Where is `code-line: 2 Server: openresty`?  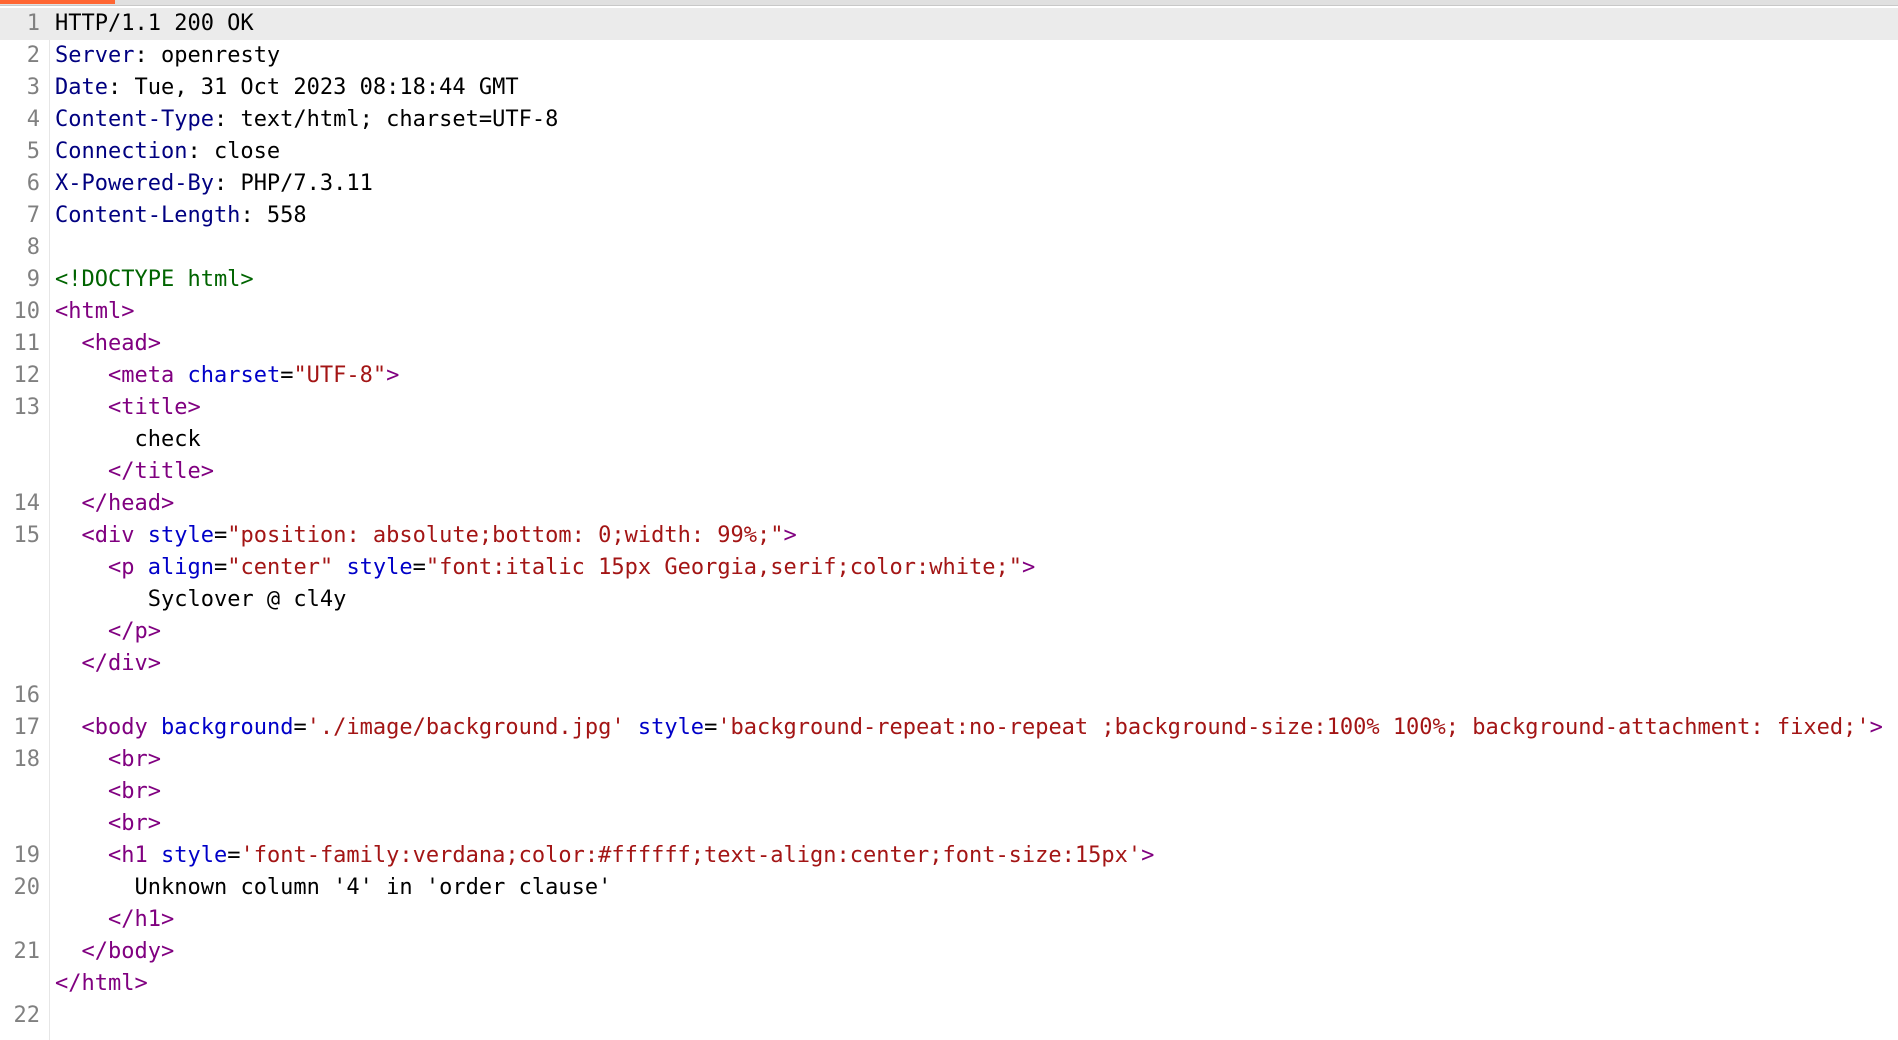
code-line: 2 Server: openresty is located at coordinates (949, 56).